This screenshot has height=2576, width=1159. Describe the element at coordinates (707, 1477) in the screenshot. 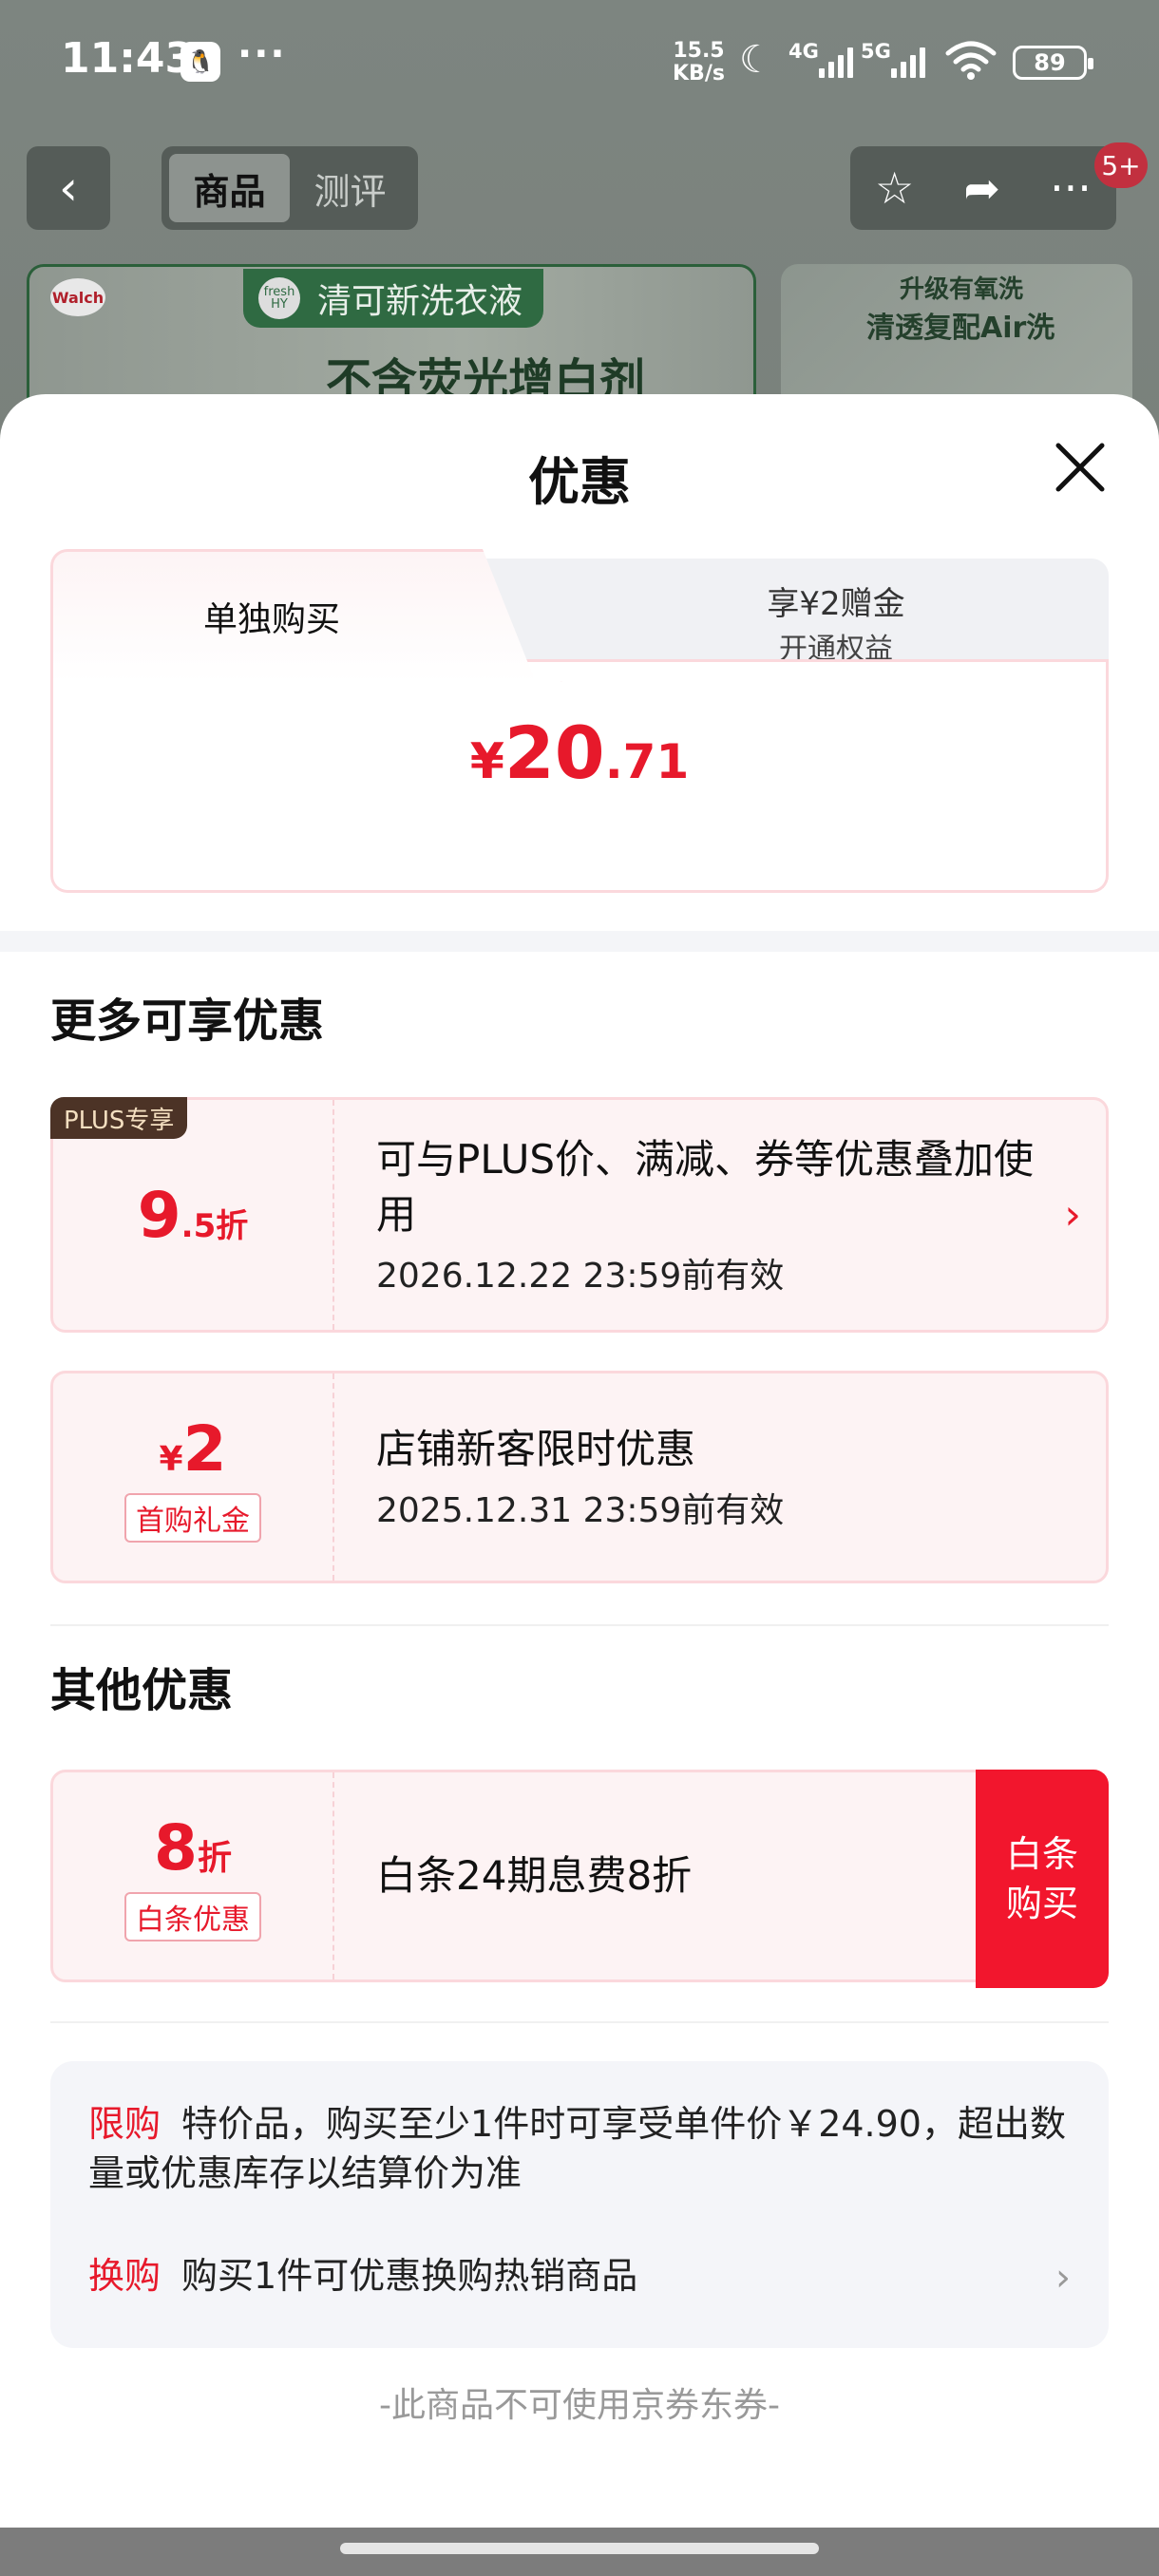

I see `coupon-info: 店铺新客限时优惠 2025.12.31 23:59前有效` at that location.